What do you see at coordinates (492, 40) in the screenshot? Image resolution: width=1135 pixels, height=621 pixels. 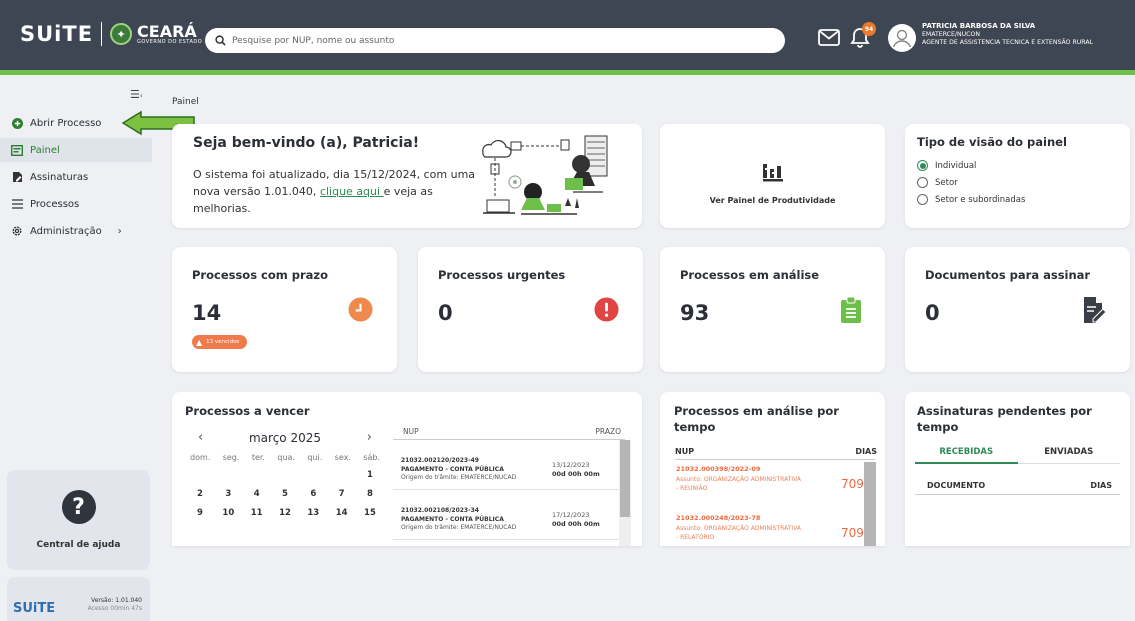 I see `search-input` at bounding box center [492, 40].